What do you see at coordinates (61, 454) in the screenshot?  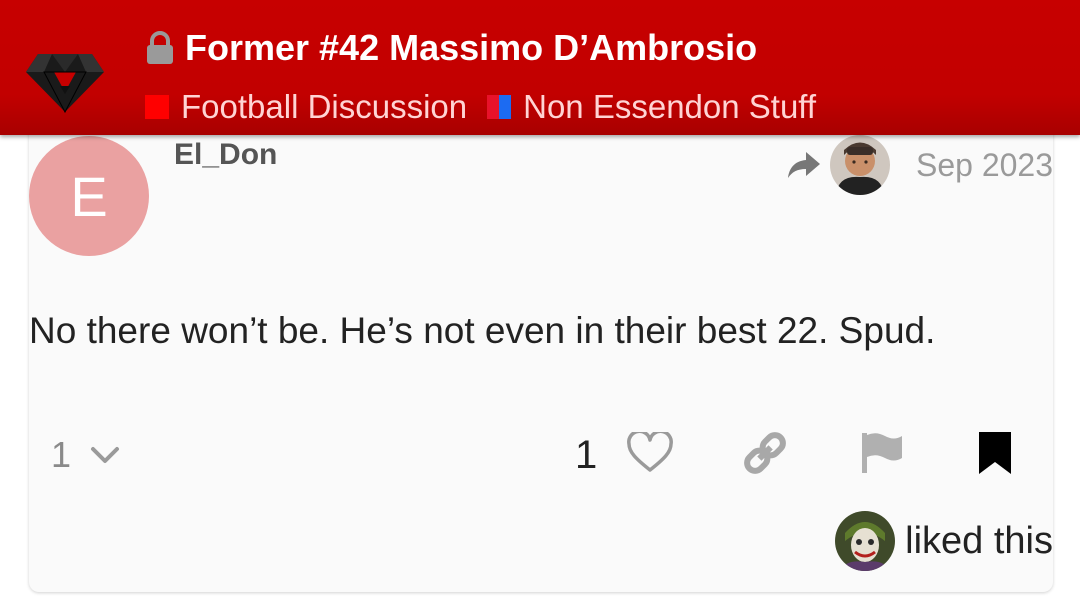 I see `replies-count: 1` at bounding box center [61, 454].